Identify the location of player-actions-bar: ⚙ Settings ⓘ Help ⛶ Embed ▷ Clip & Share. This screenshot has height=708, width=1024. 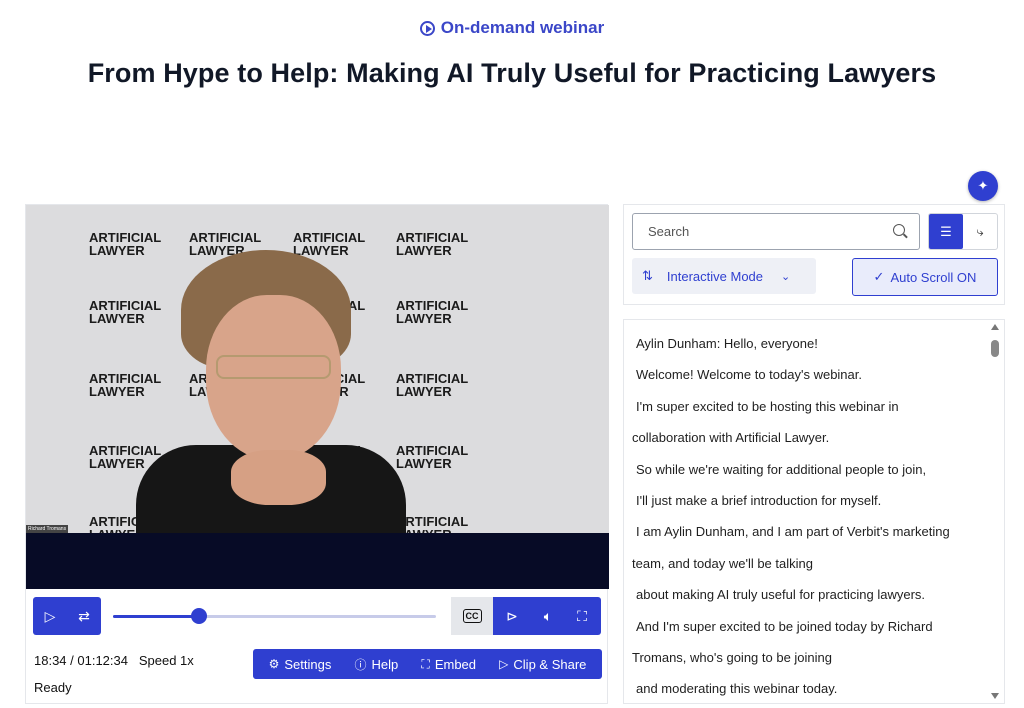
(427, 664).